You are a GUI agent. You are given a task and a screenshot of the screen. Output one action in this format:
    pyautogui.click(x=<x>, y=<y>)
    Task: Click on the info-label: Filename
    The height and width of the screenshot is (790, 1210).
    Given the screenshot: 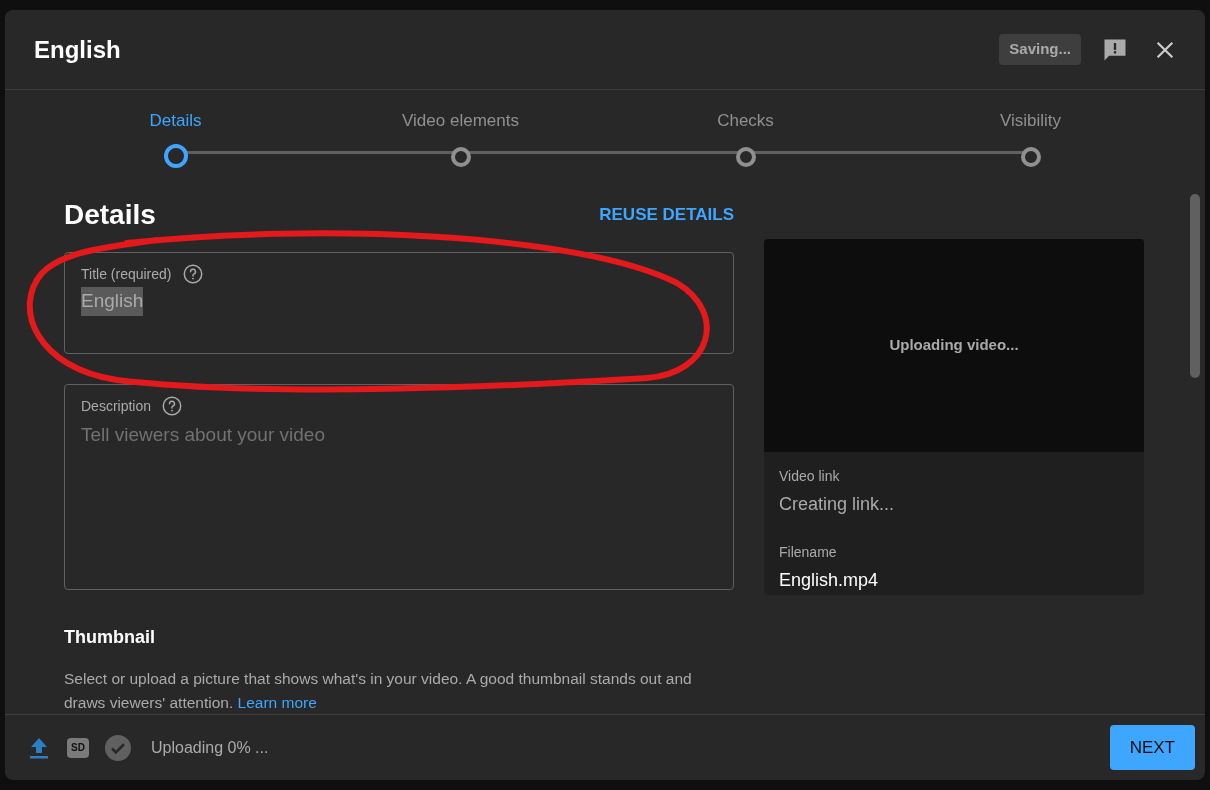 What is the action you would take?
    pyautogui.click(x=808, y=552)
    